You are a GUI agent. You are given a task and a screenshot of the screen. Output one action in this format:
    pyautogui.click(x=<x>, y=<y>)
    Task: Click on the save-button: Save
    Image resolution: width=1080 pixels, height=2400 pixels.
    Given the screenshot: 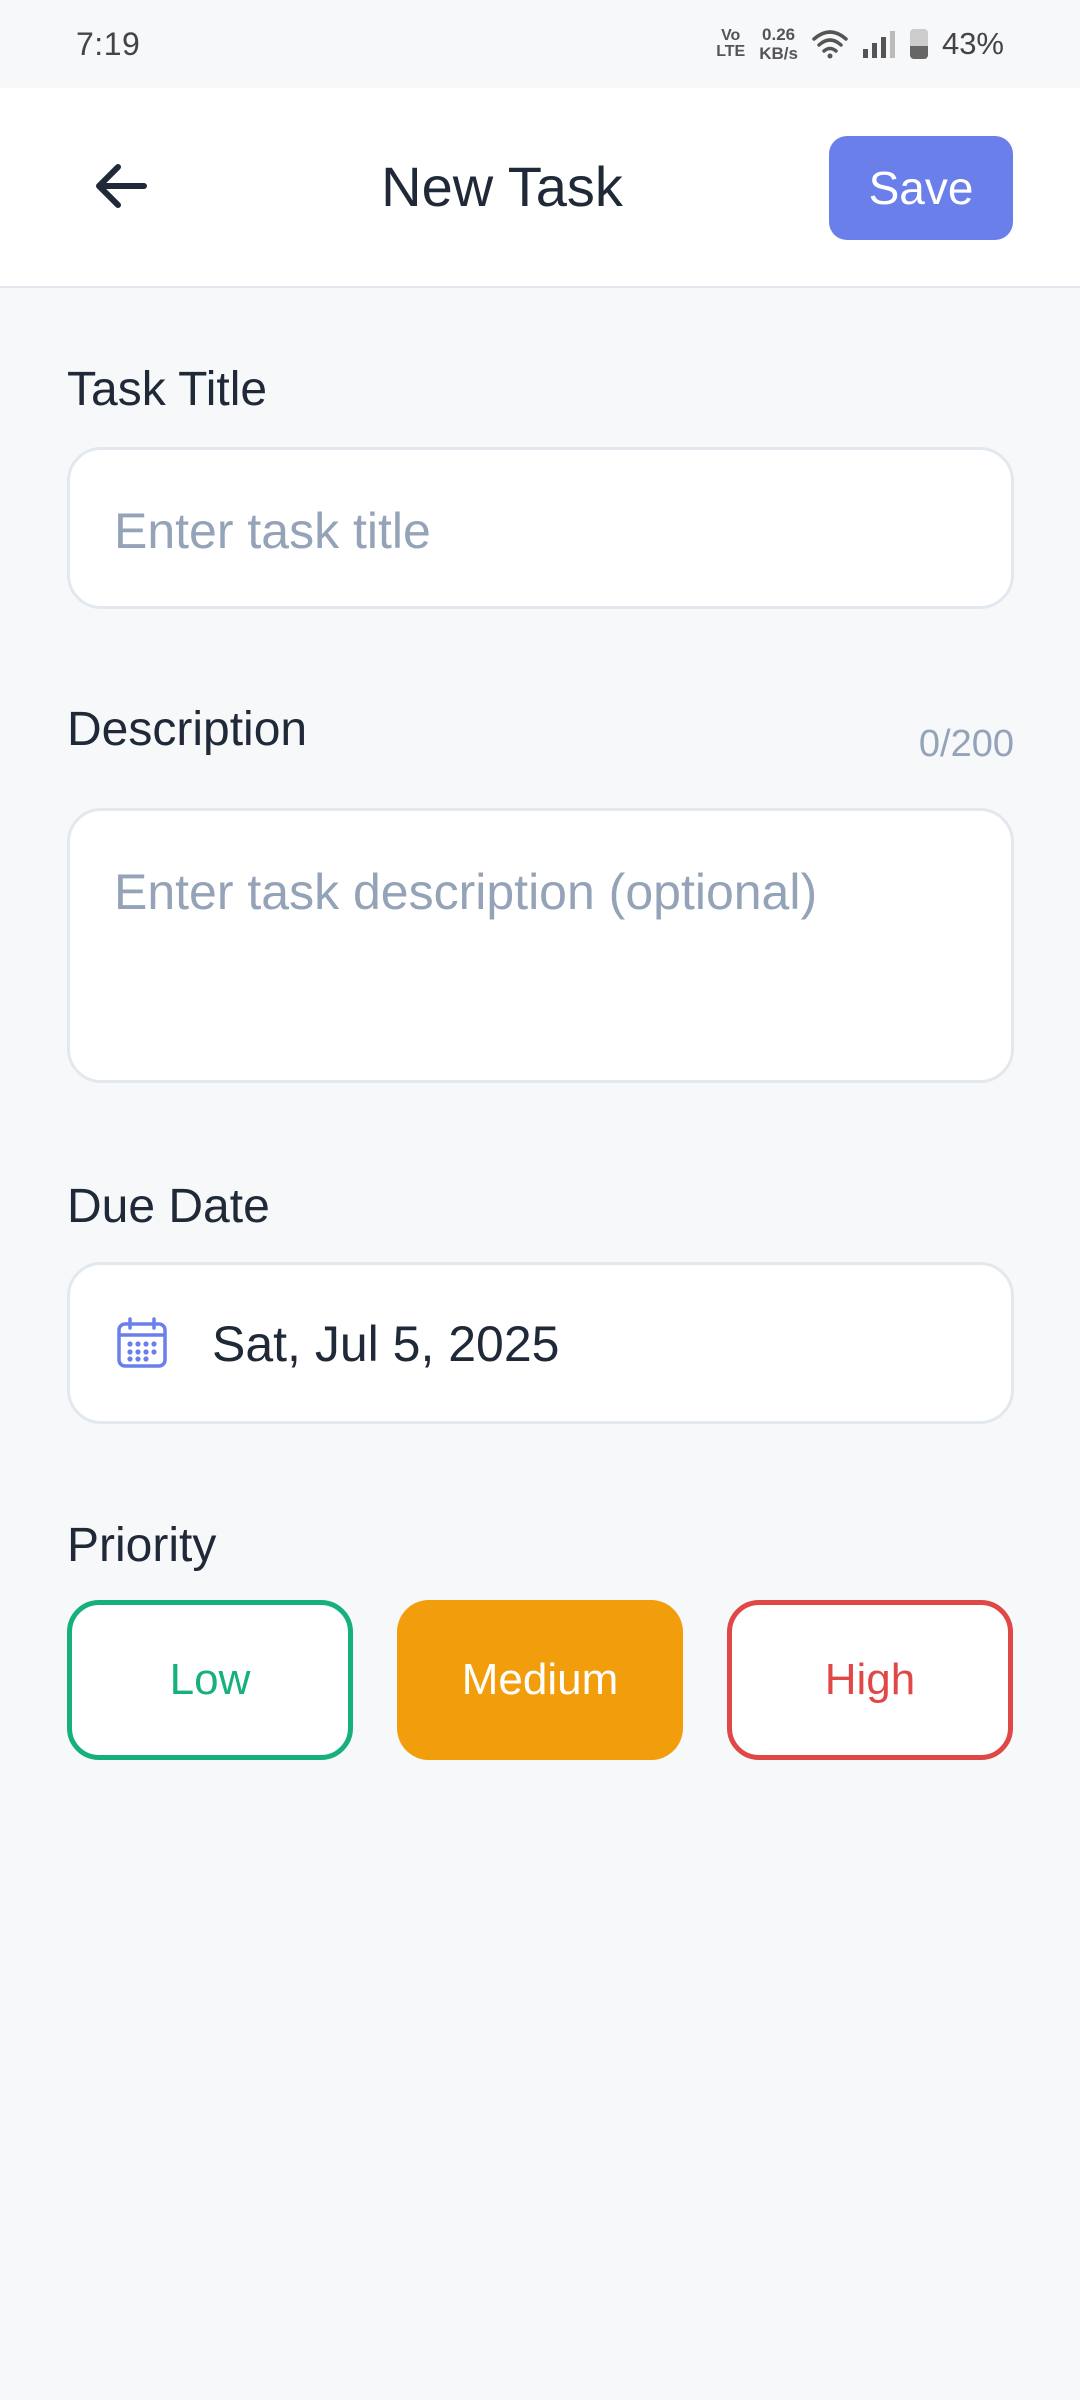 What is the action you would take?
    pyautogui.click(x=921, y=188)
    